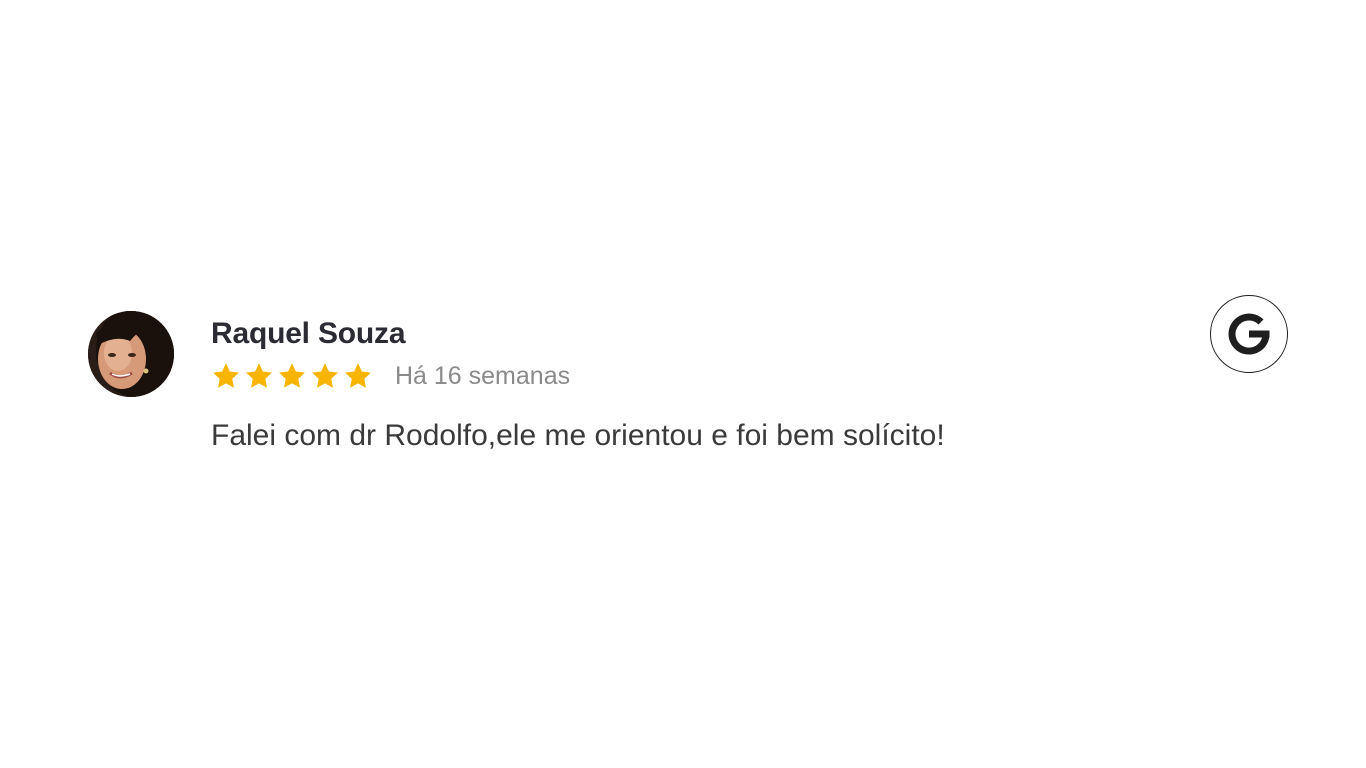  What do you see at coordinates (483, 375) in the screenshot?
I see `review-date: Há 16 semanas` at bounding box center [483, 375].